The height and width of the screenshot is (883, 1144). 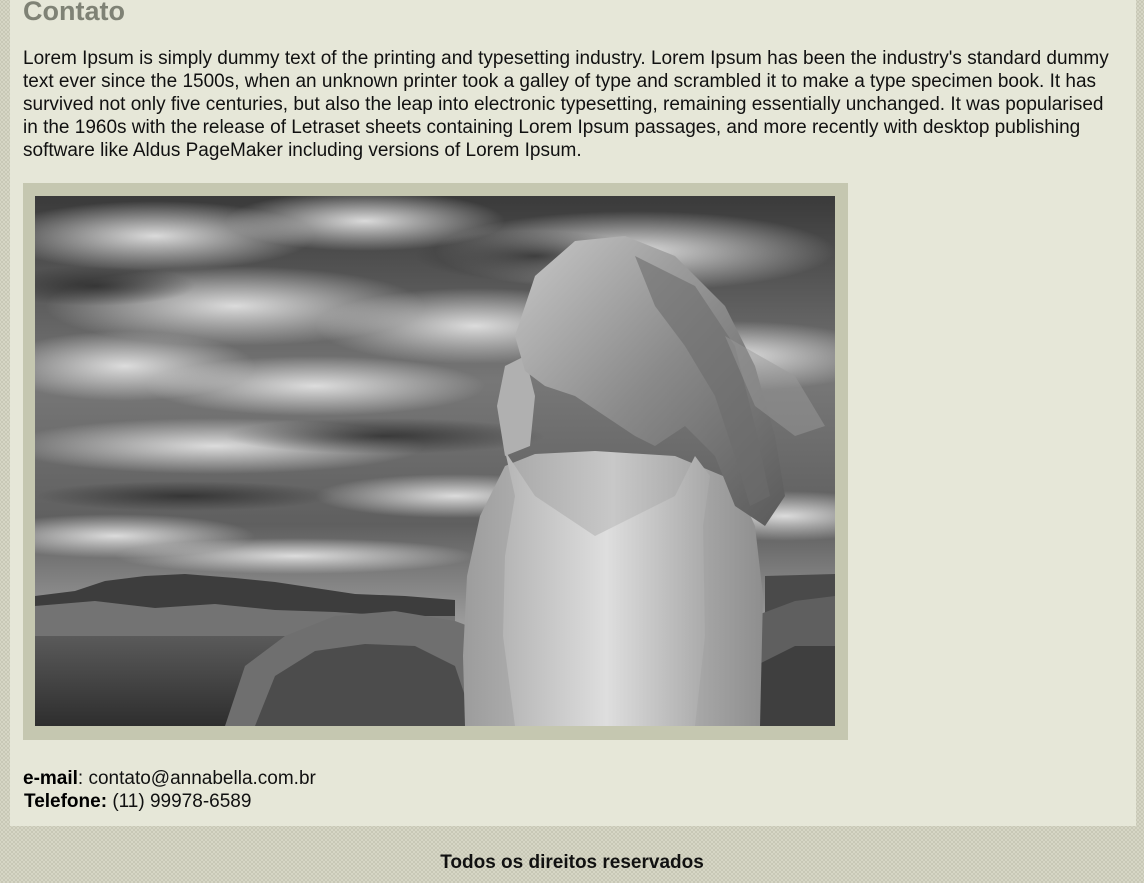 I want to click on email-row: e-mail: contato@annabella.com.br, so click(x=169, y=778).